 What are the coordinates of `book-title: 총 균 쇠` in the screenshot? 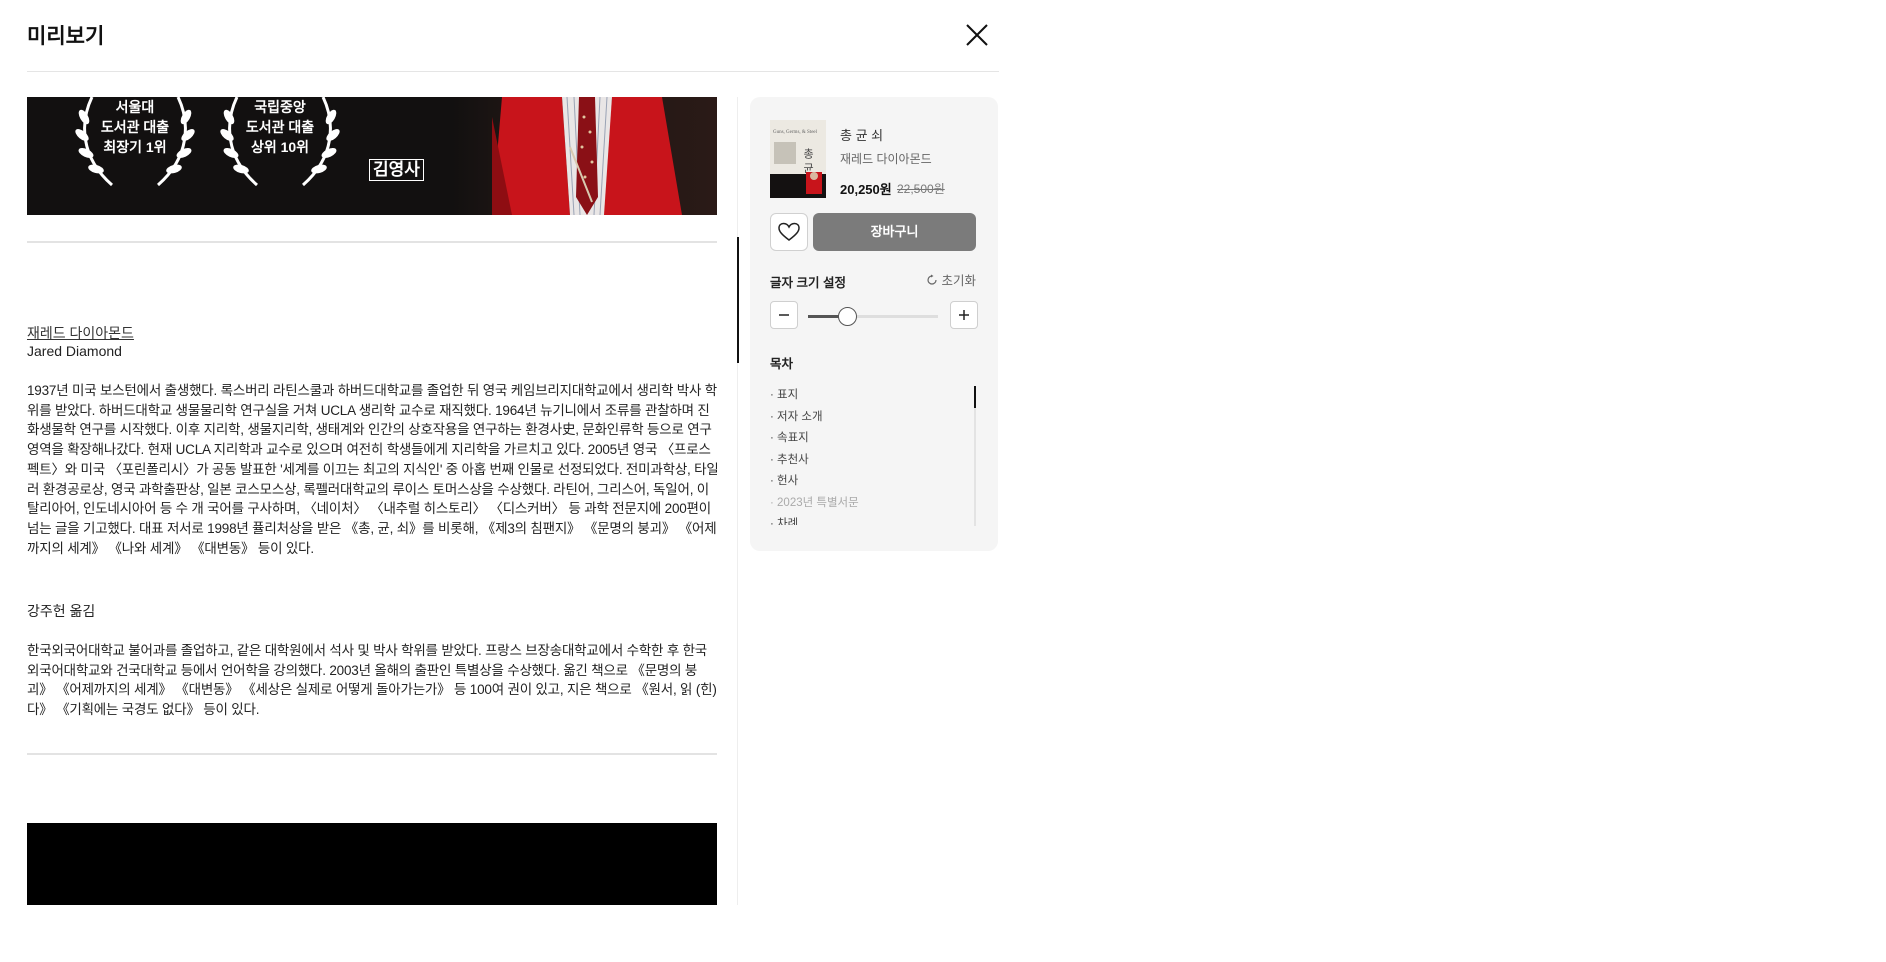 It's located at (862, 135).